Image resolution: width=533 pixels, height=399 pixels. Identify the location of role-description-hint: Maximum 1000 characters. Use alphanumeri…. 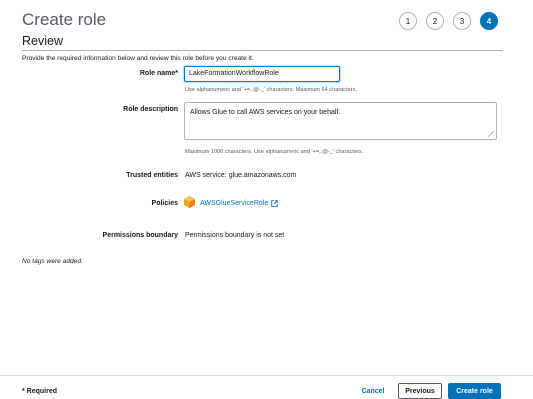
(274, 152).